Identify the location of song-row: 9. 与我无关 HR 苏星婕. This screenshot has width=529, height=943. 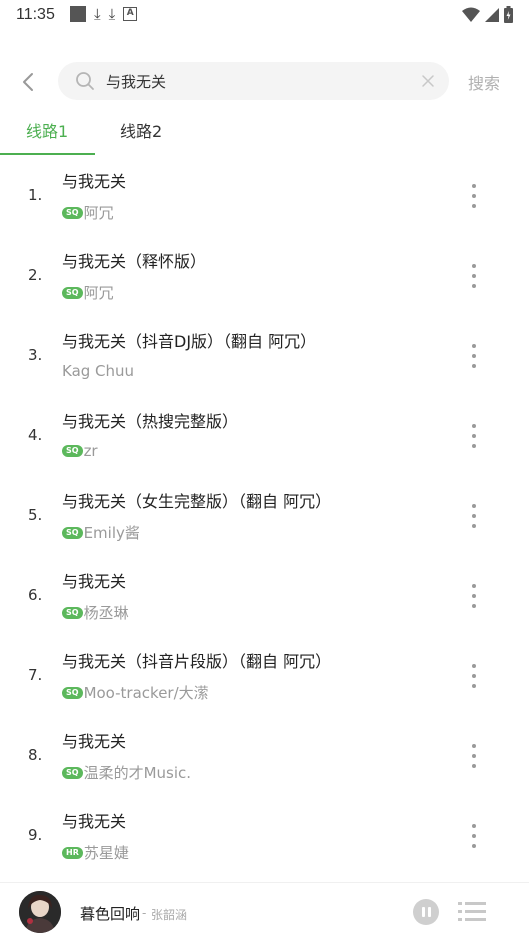
(264, 836).